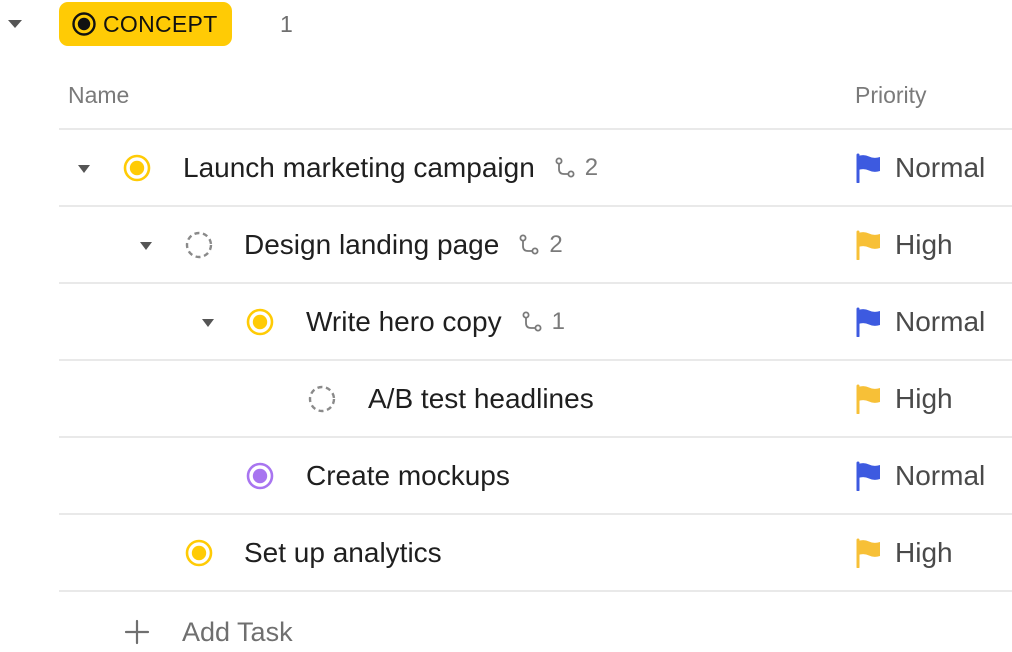 The width and height of the screenshot is (1012, 652). I want to click on task-row: Launch marketing campaign 2 Normal, so click(535, 168).